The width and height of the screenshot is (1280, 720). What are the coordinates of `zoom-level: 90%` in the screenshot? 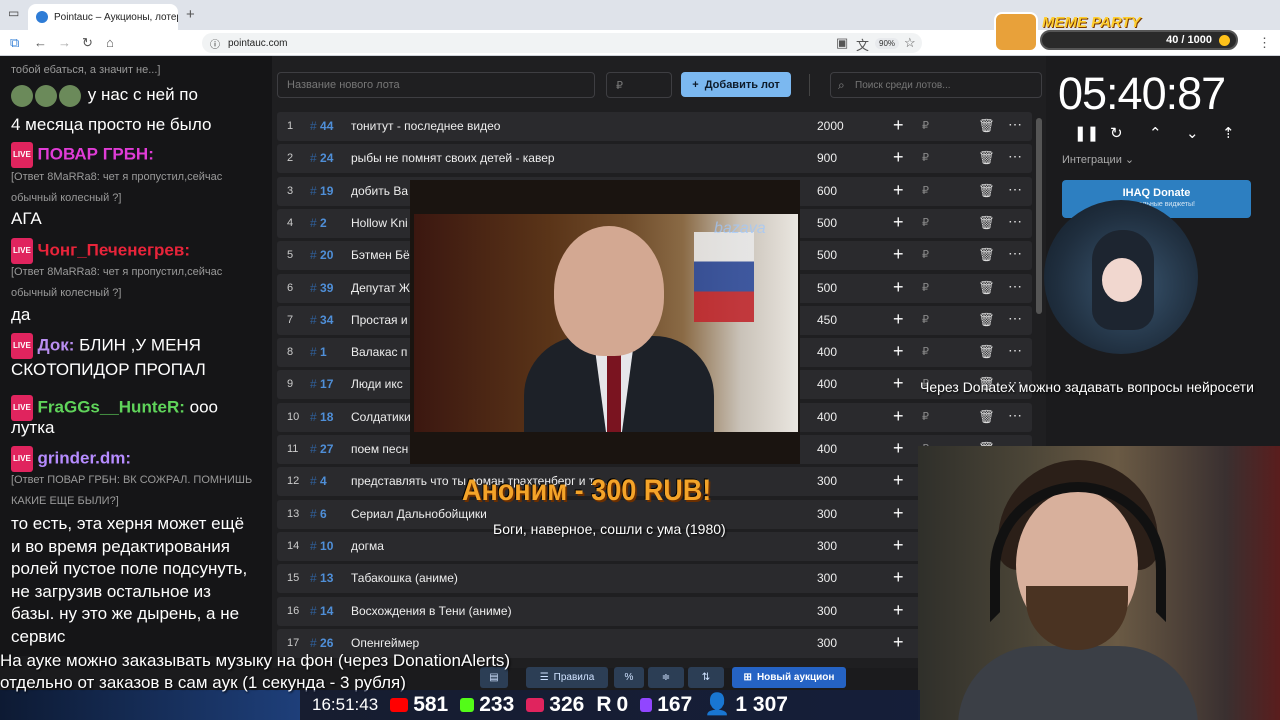 It's located at (887, 43).